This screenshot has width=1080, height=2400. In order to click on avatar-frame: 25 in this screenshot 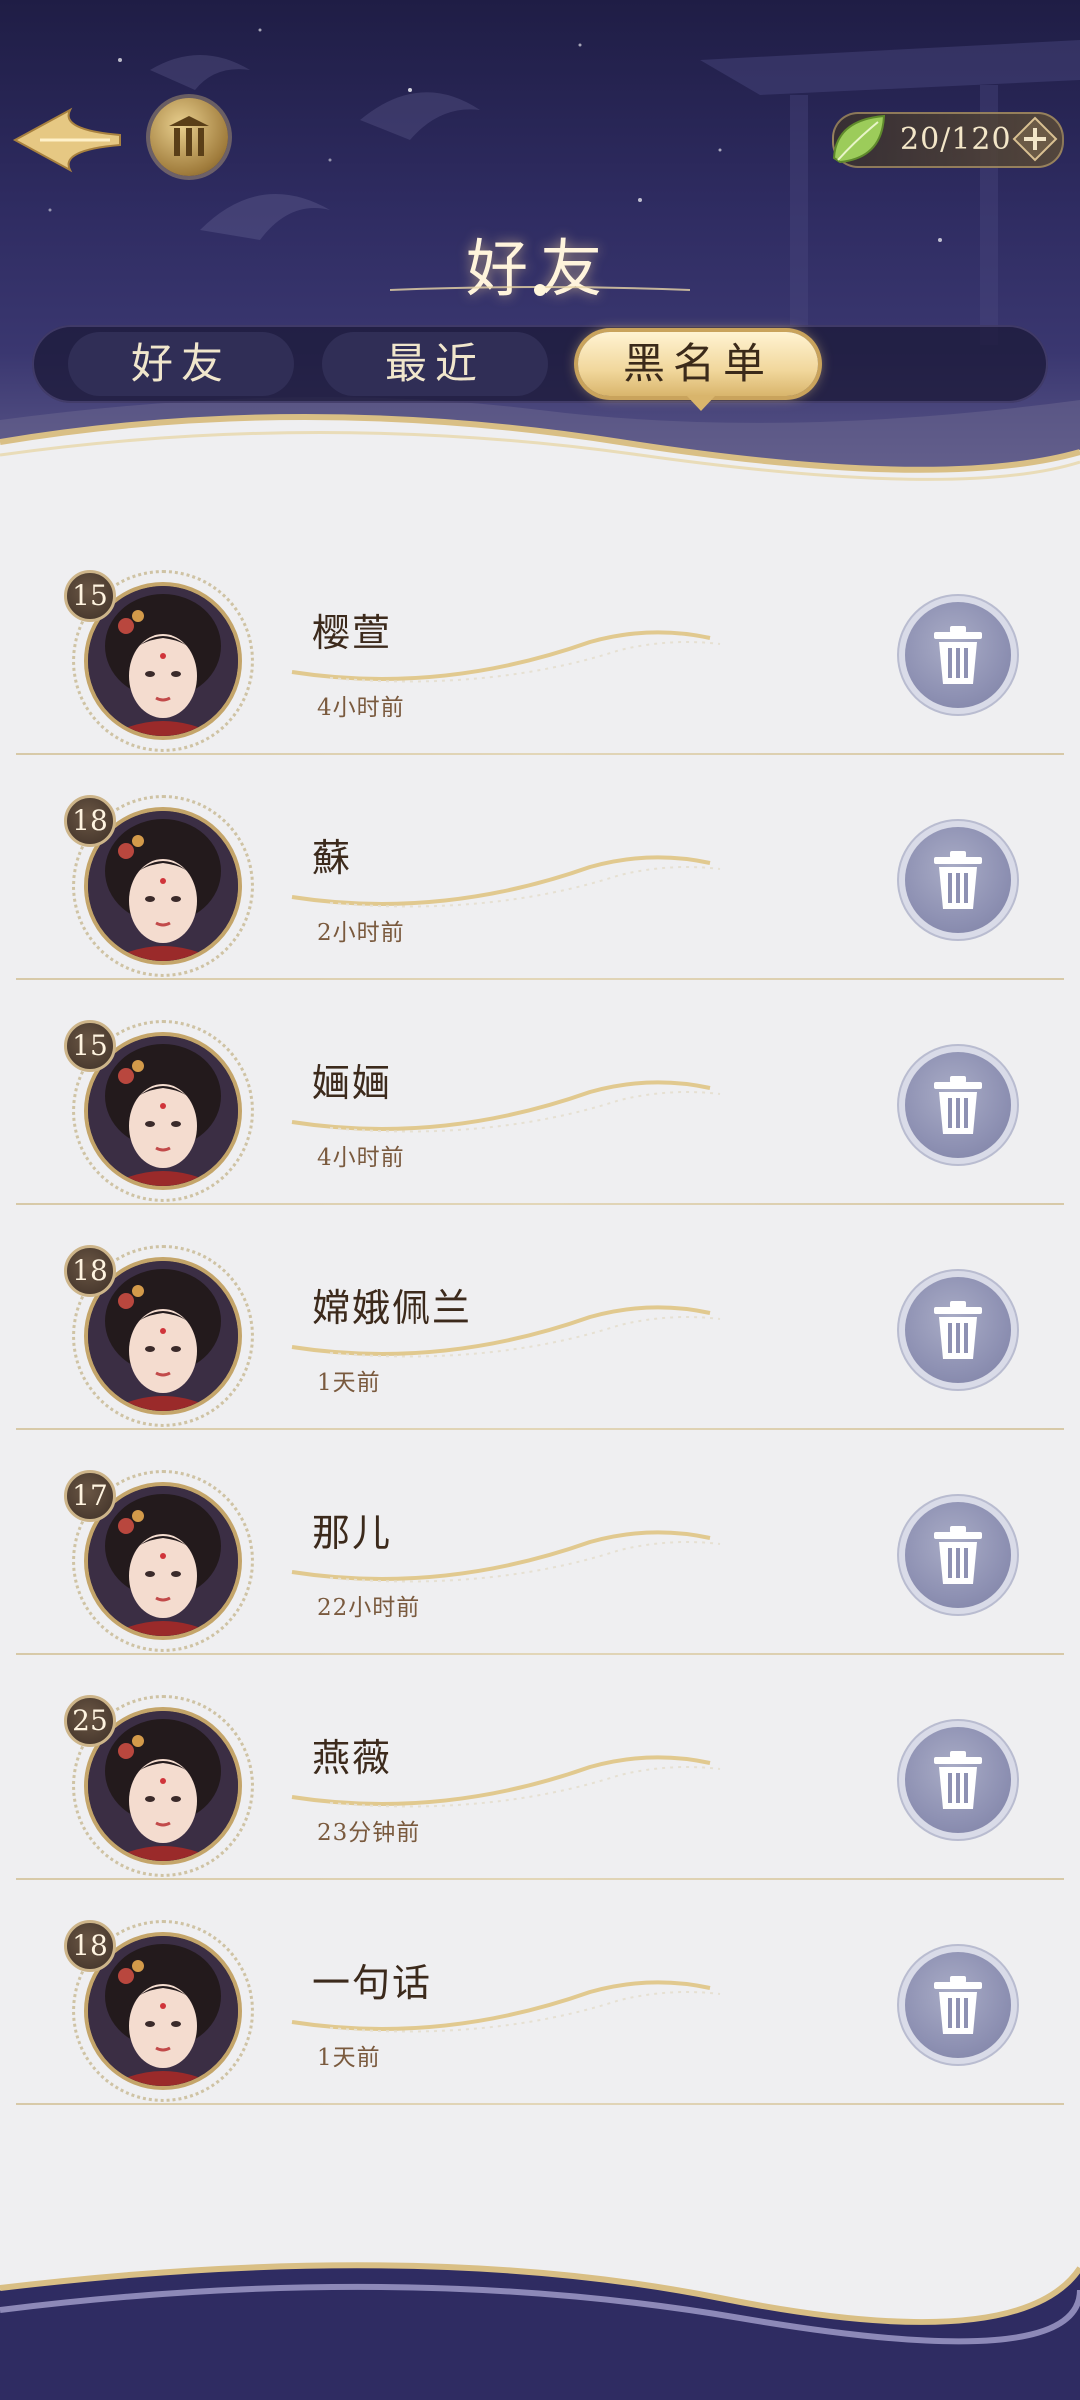, I will do `click(159, 1786)`.